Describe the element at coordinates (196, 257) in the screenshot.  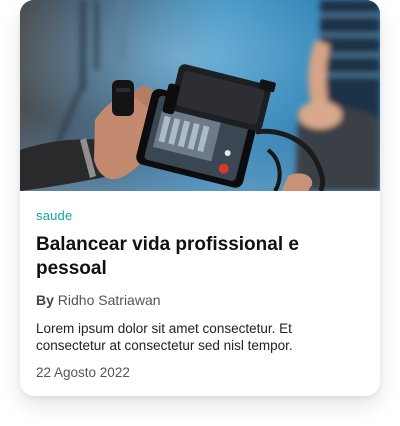
I see `article-title: Balancear vida profissional e pessoal` at that location.